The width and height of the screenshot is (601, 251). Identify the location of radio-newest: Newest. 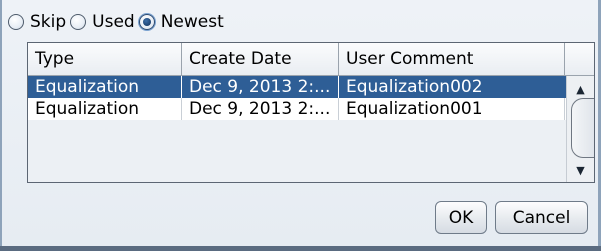
(180, 22).